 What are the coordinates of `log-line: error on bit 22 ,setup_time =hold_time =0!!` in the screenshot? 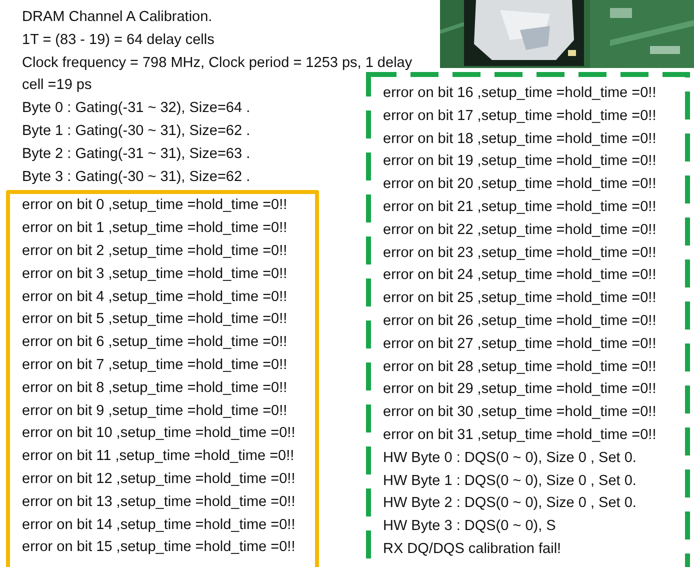 It's located at (519, 230).